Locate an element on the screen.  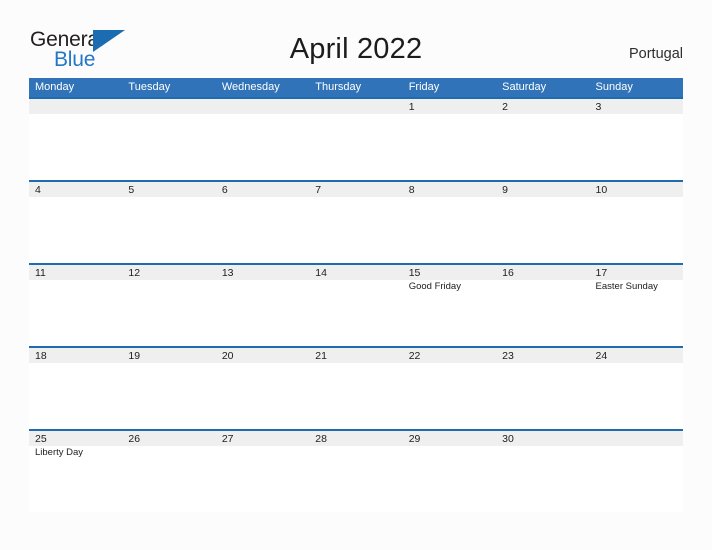
calendar-day-cell: 4 is located at coordinates (76, 222).